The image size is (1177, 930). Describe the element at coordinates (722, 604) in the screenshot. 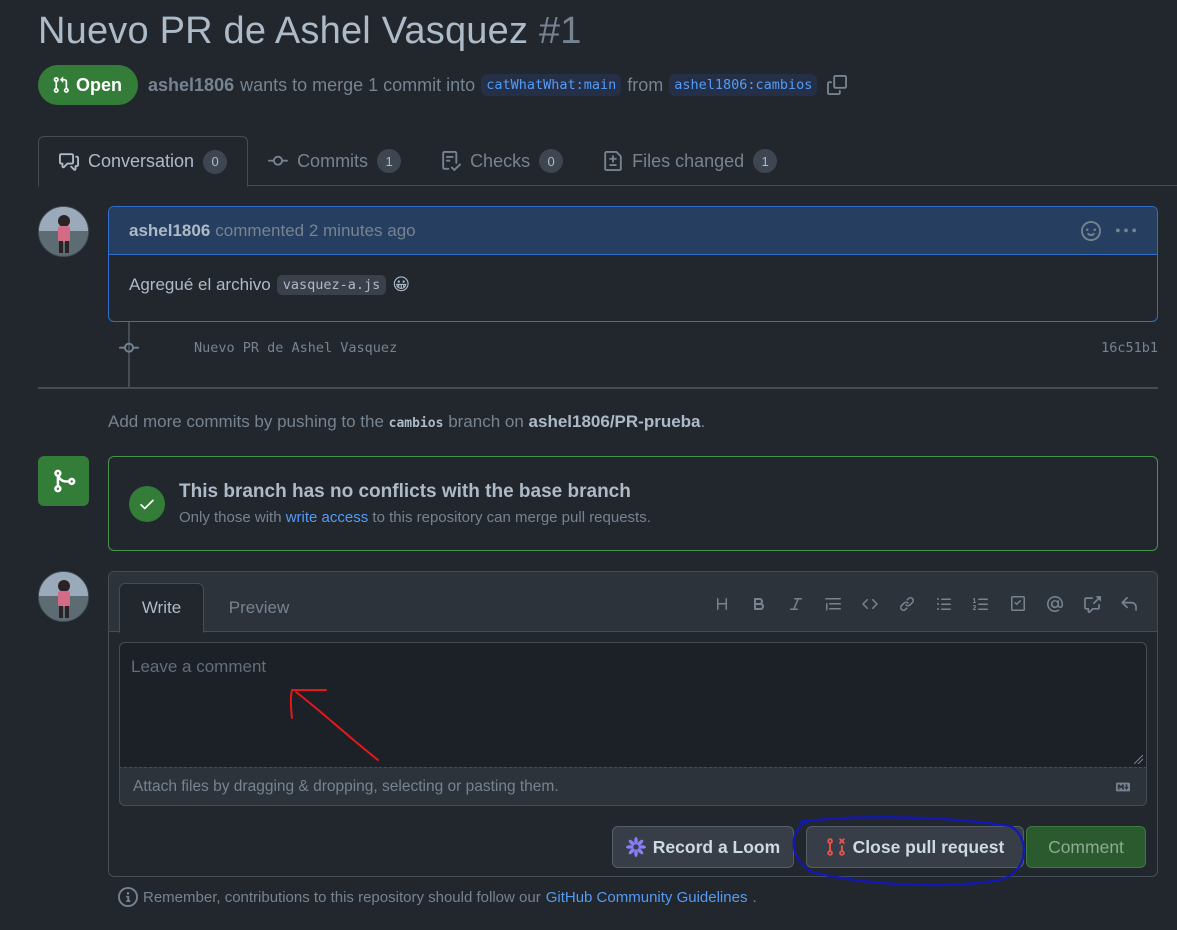

I see `heading-icon` at that location.